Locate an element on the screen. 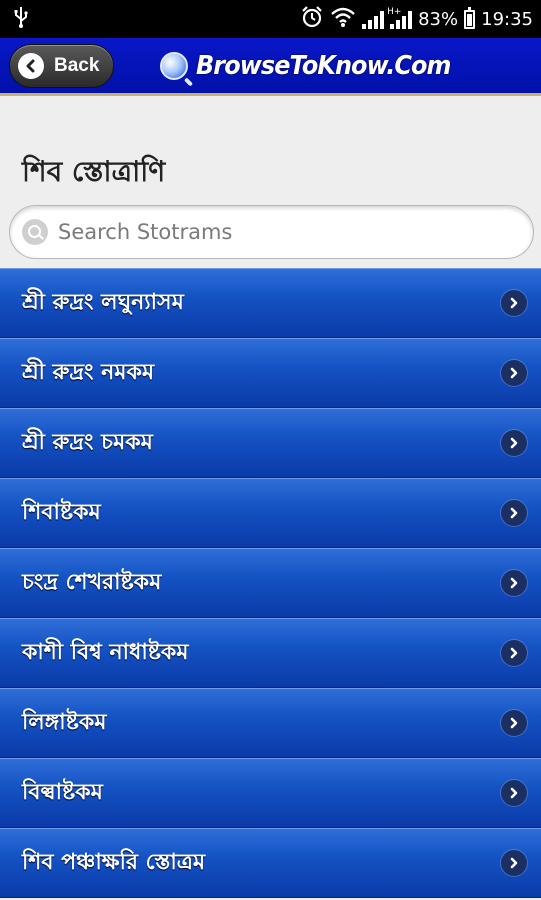 Image resolution: width=541 pixels, height=900 pixels. list-item-label: লিঙ্গাষ্টকম is located at coordinates (64, 722).